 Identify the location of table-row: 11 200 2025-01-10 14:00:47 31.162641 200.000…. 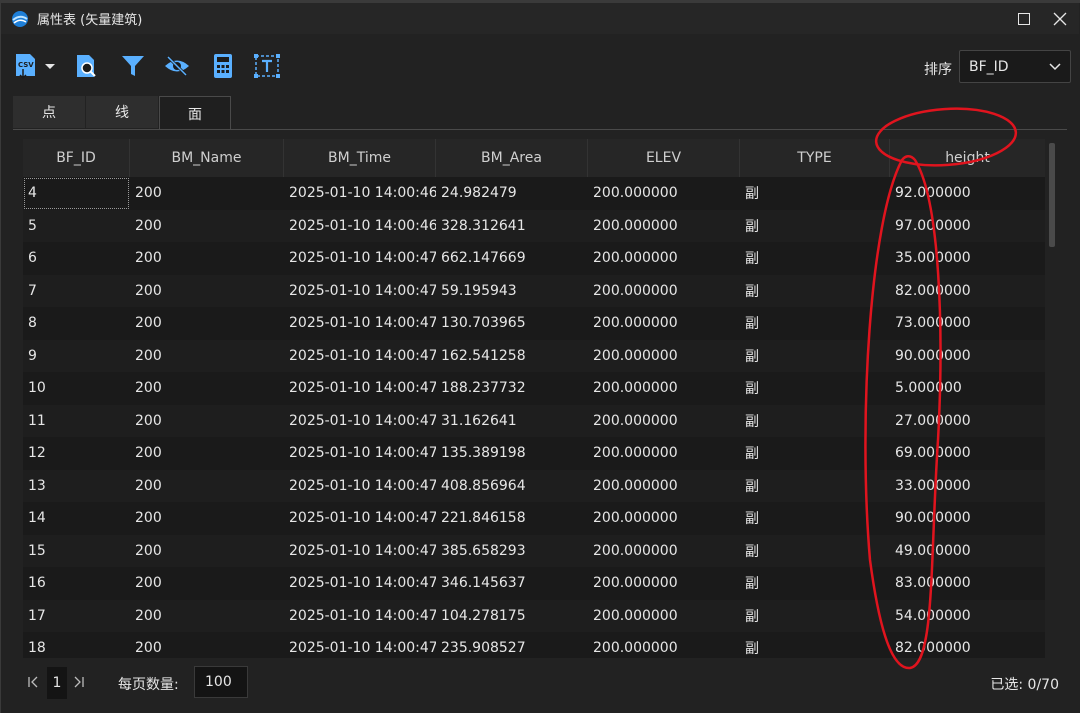
(534, 421).